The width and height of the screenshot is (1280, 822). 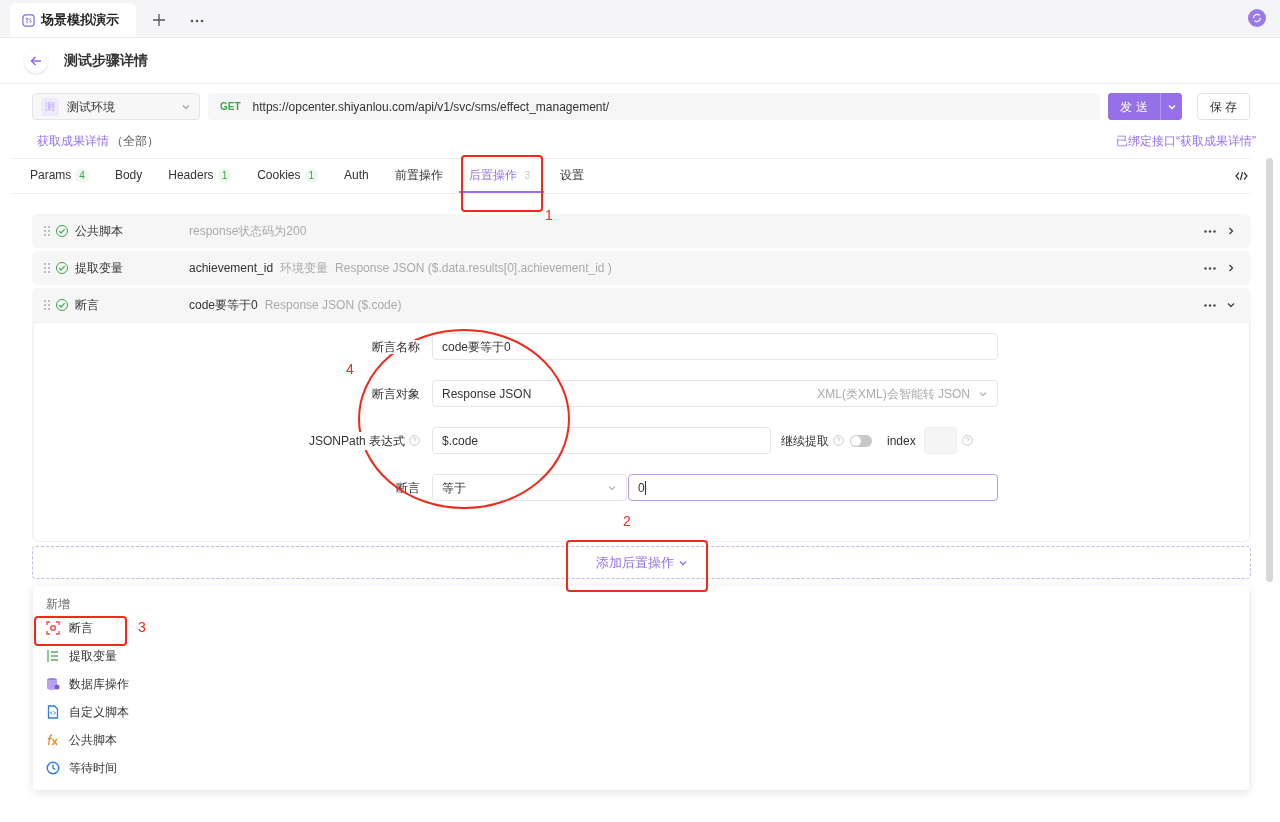 I want to click on annotation-number: 3, so click(x=142, y=627).